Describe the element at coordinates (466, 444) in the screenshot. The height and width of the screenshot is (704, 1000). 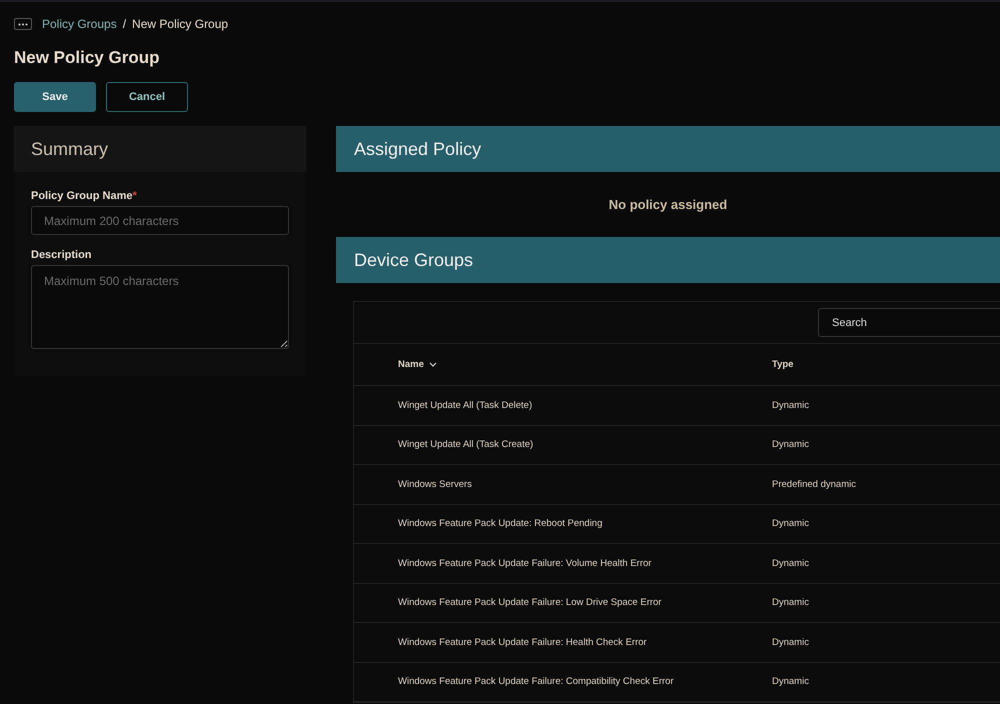
I see `table-cell: Winget Update All (Task Create)` at that location.